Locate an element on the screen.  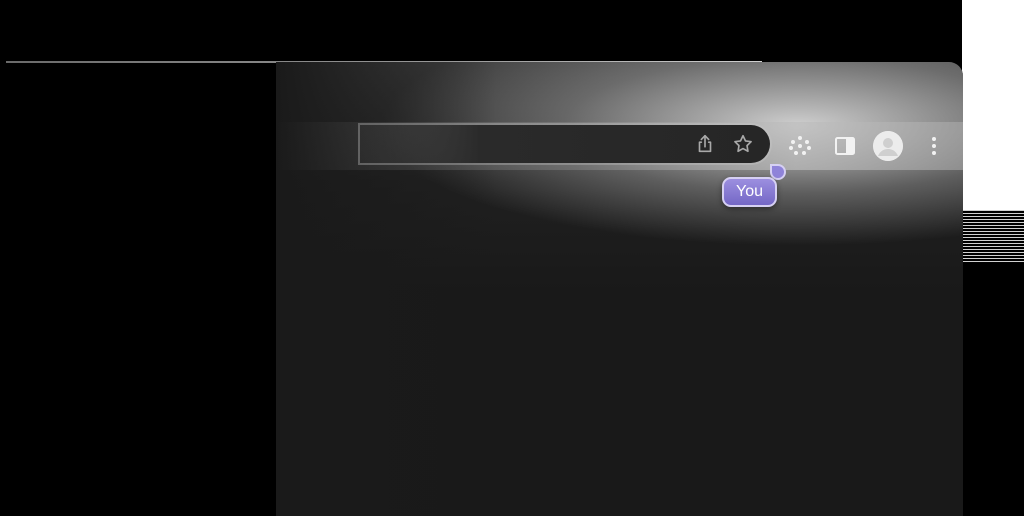
side-panel-icon is located at coordinates (845, 146).